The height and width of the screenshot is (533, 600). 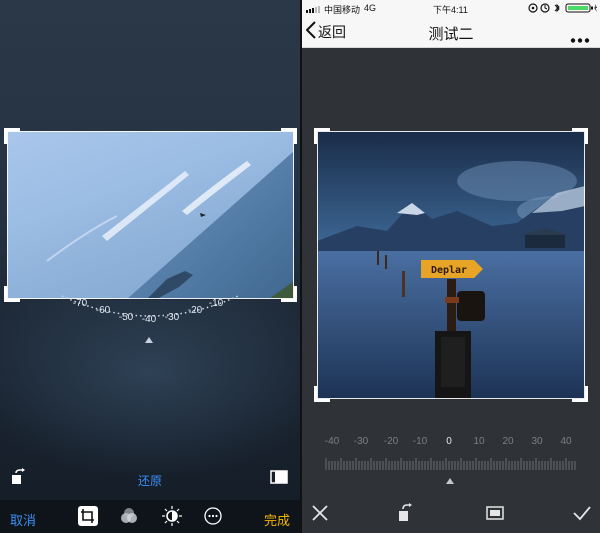 I want to click on crop-rotate-icon, so click(x=88, y=516).